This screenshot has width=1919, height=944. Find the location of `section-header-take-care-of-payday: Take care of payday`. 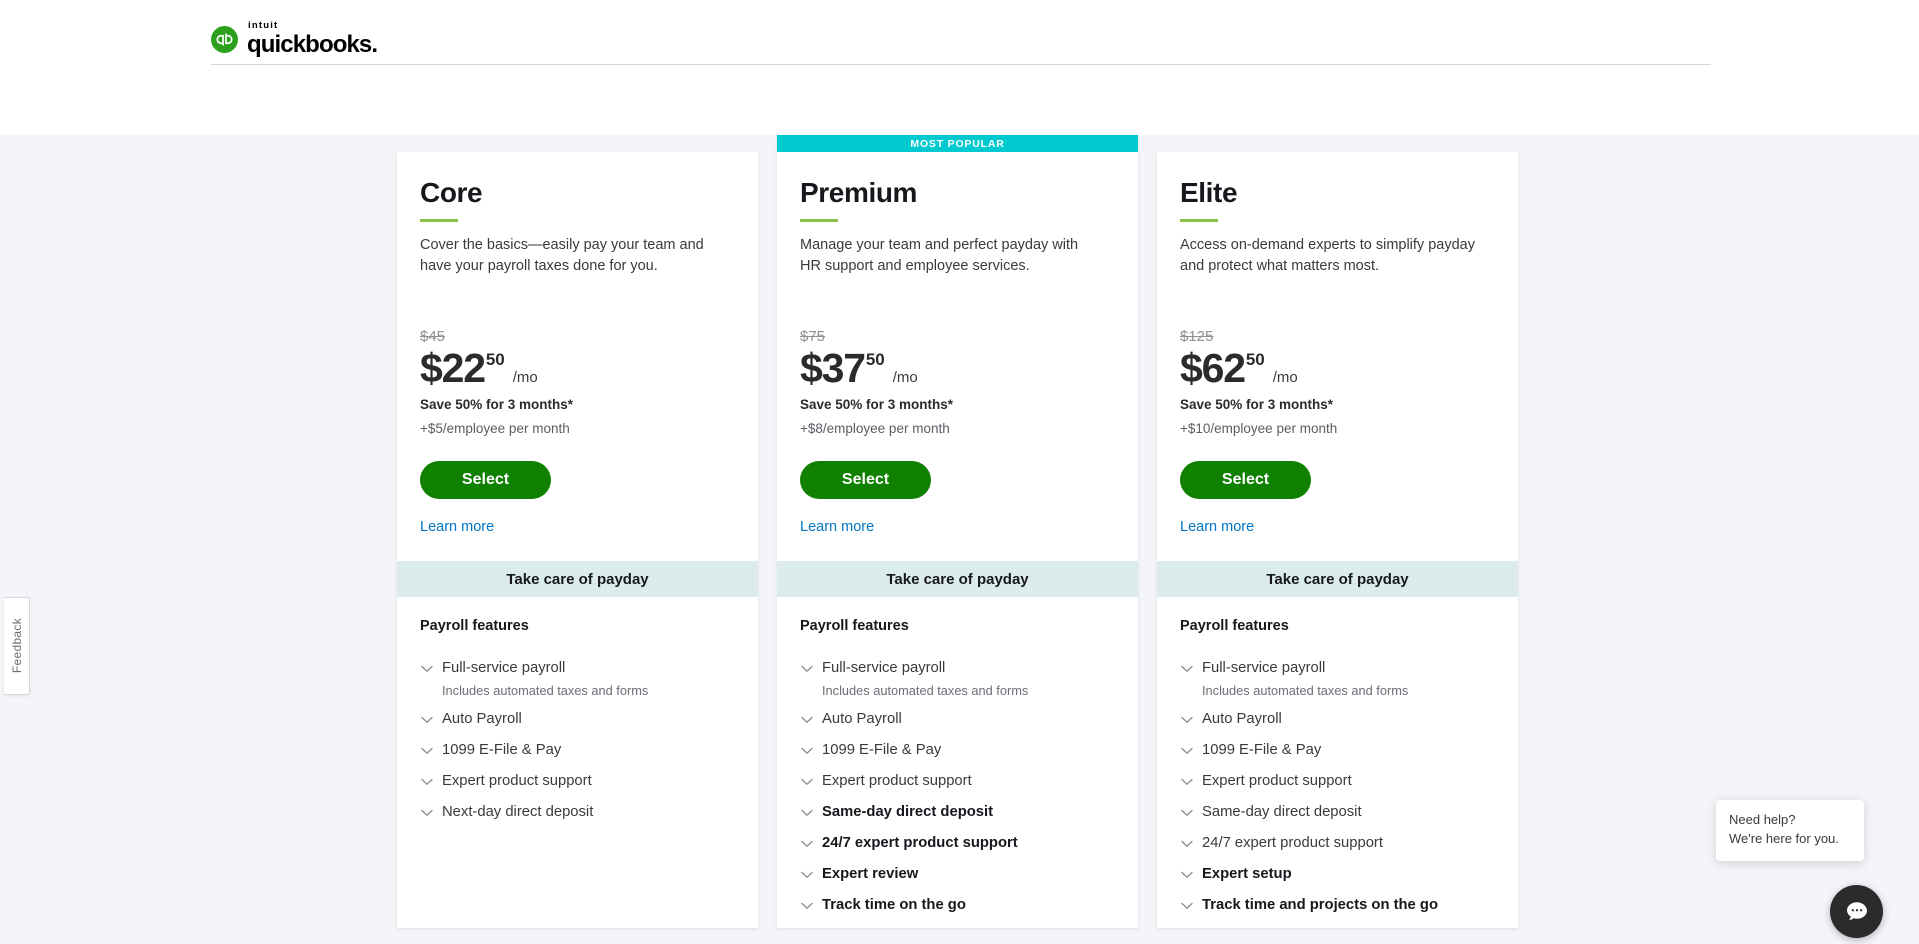

section-header-take-care-of-payday: Take care of payday is located at coordinates (1337, 579).